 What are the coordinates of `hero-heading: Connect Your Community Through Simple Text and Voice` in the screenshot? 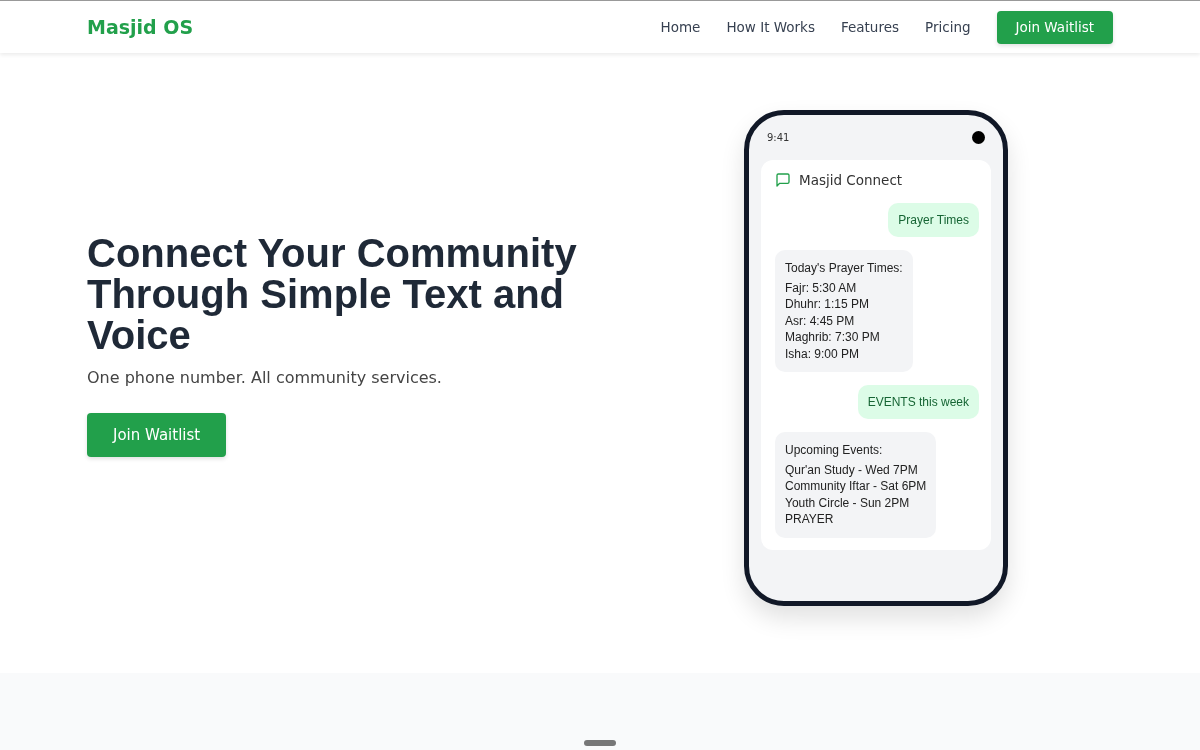 It's located at (332, 294).